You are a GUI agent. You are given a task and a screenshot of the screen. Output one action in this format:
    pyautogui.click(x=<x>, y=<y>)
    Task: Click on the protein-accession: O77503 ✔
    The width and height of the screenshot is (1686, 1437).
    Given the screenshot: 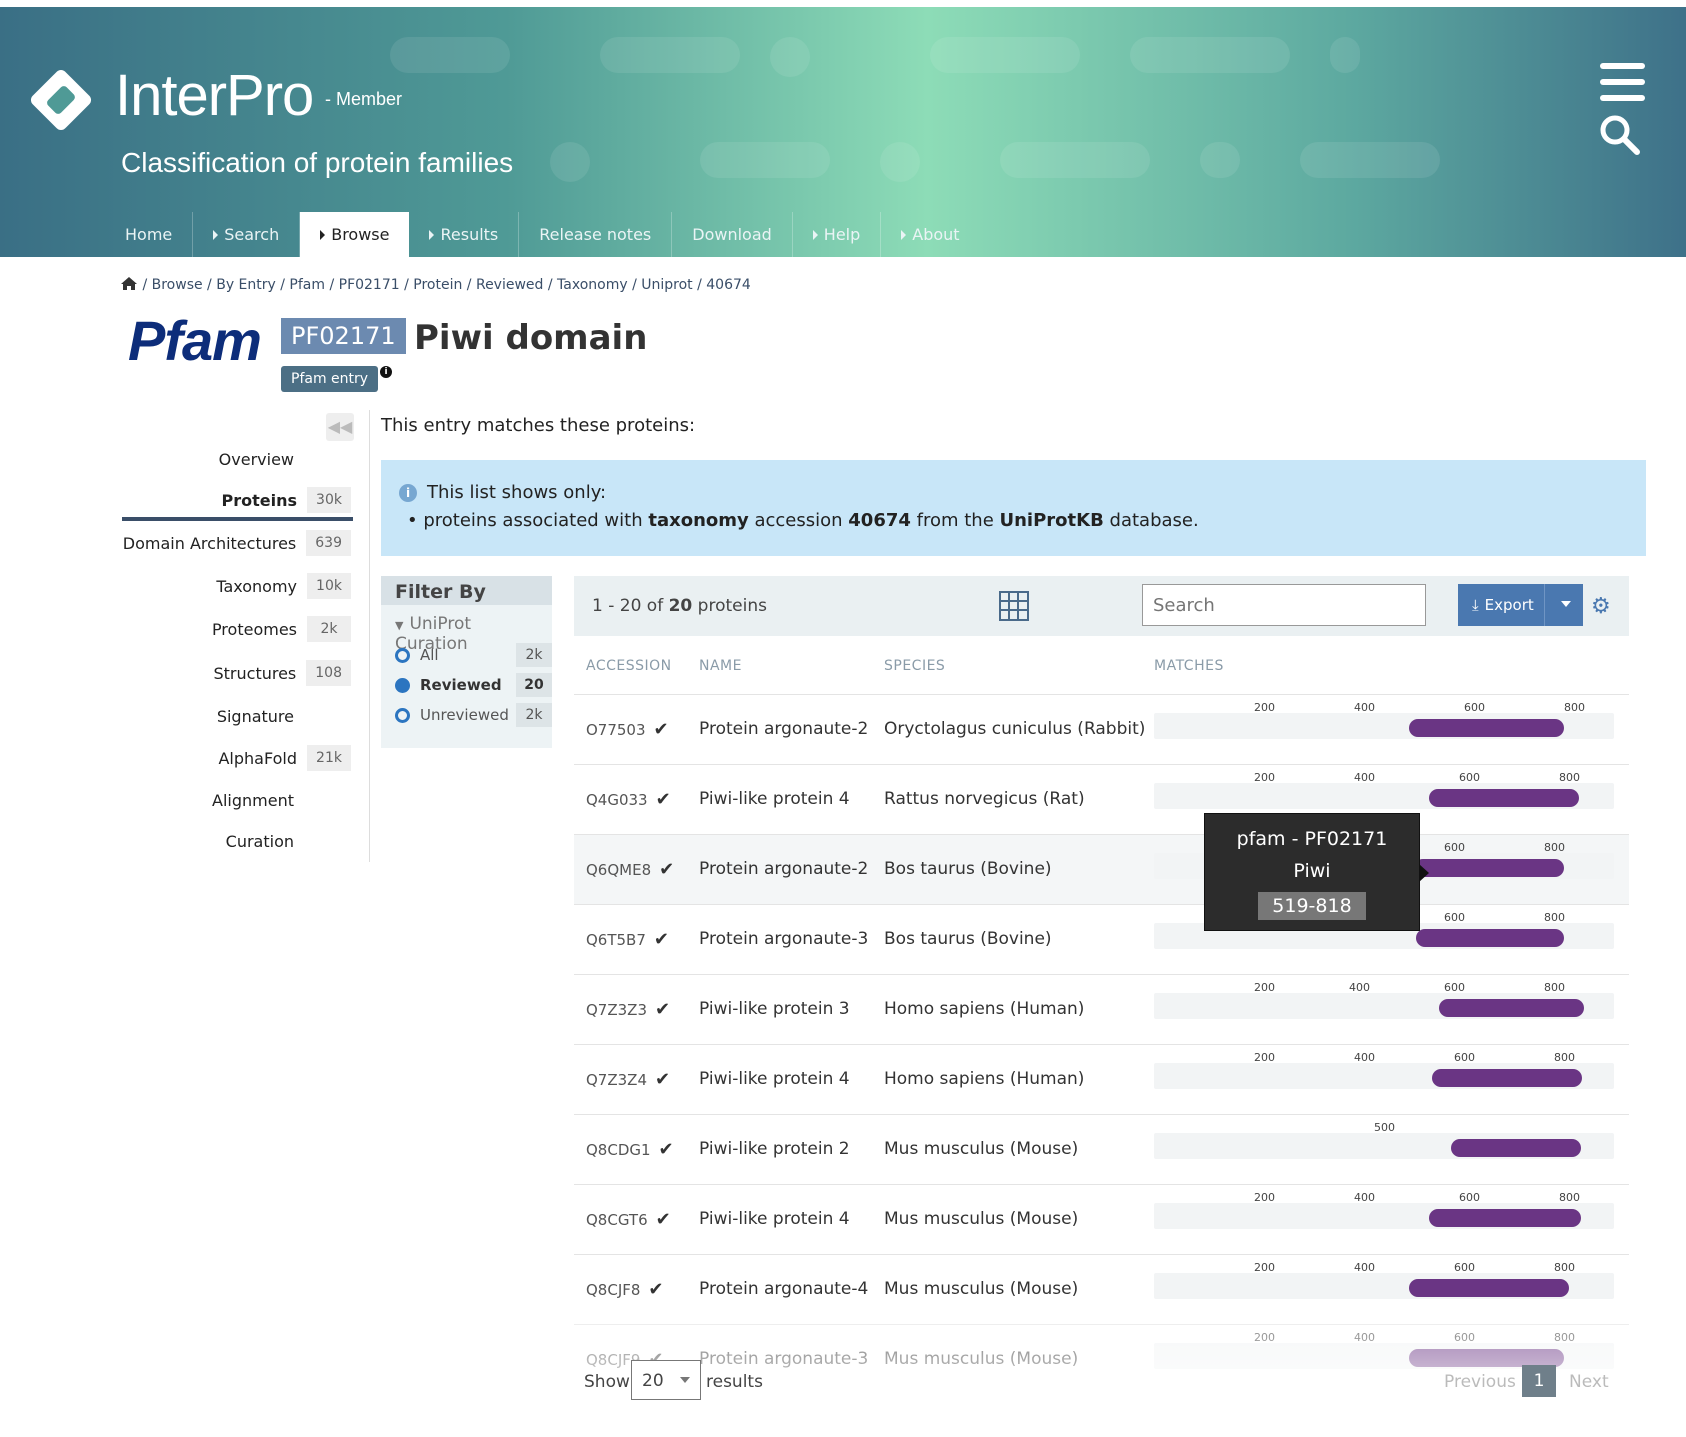 What is the action you would take?
    pyautogui.click(x=627, y=729)
    